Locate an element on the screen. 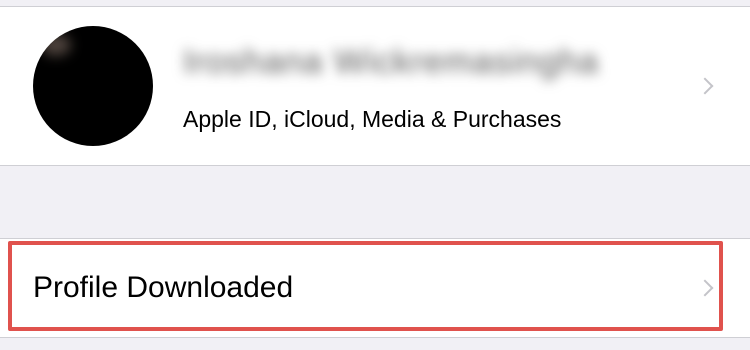  avatar is located at coordinates (93, 86).